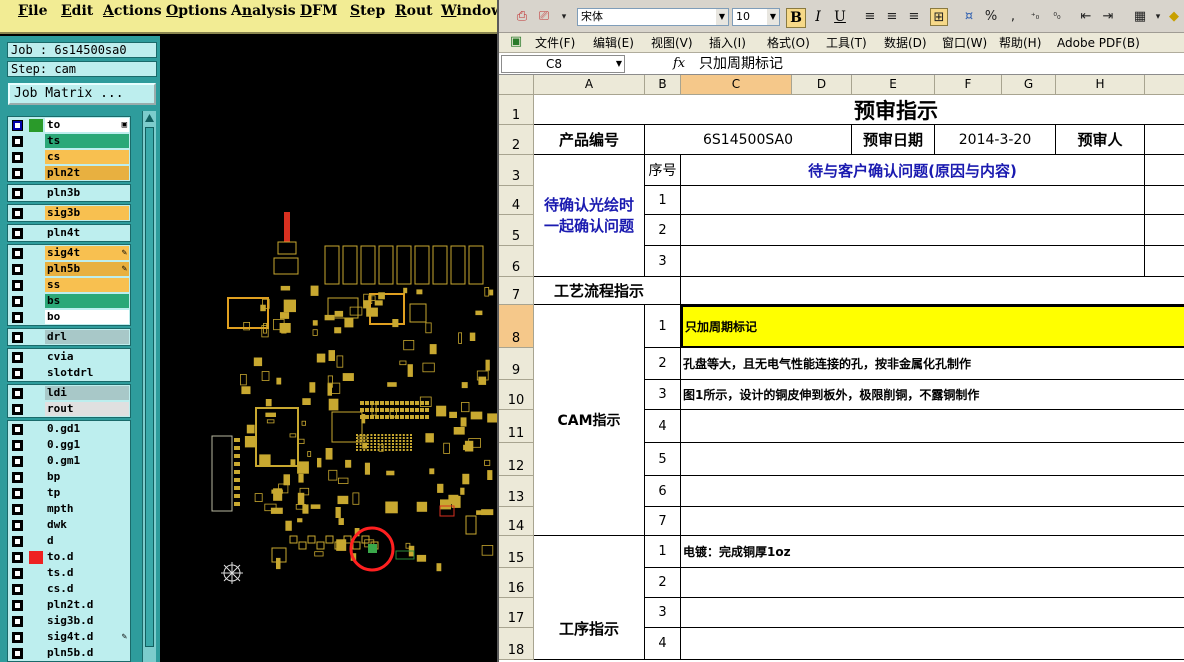  Describe the element at coordinates (893, 85) in the screenshot. I see `column-header-E: E` at that location.